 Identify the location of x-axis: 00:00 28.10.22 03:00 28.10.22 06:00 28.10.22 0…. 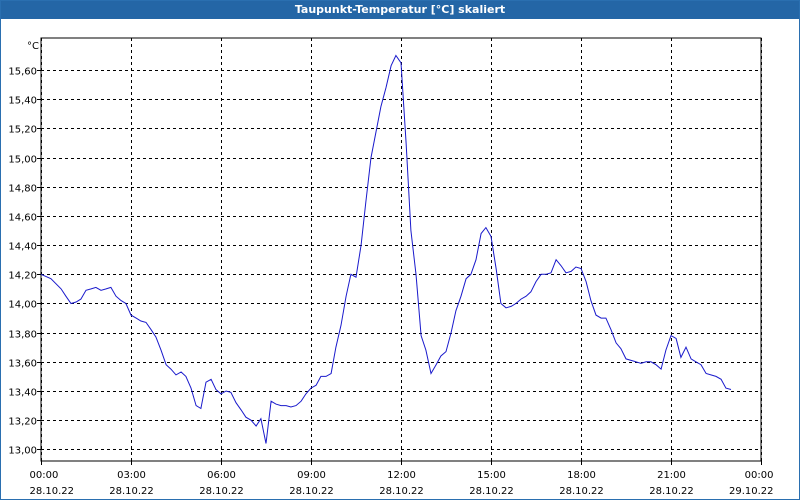
(402, 479).